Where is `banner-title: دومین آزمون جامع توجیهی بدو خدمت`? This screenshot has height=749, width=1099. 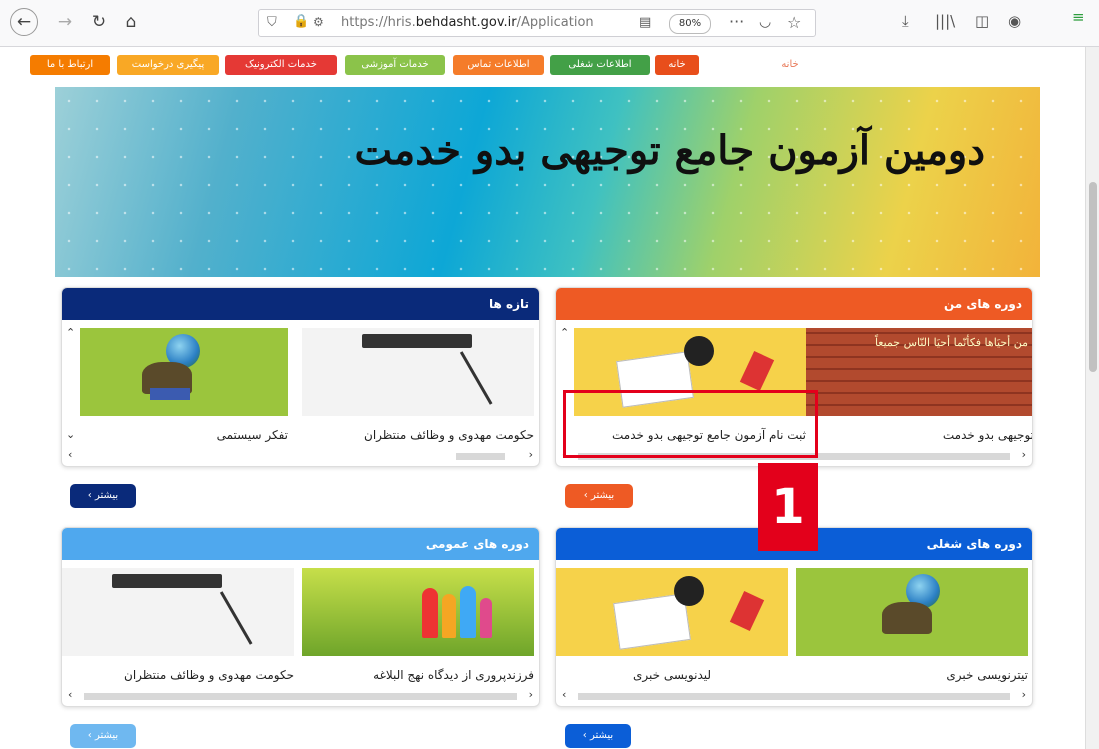 banner-title: دومین آزمون جامع توجیهی بدو خدمت is located at coordinates (669, 150).